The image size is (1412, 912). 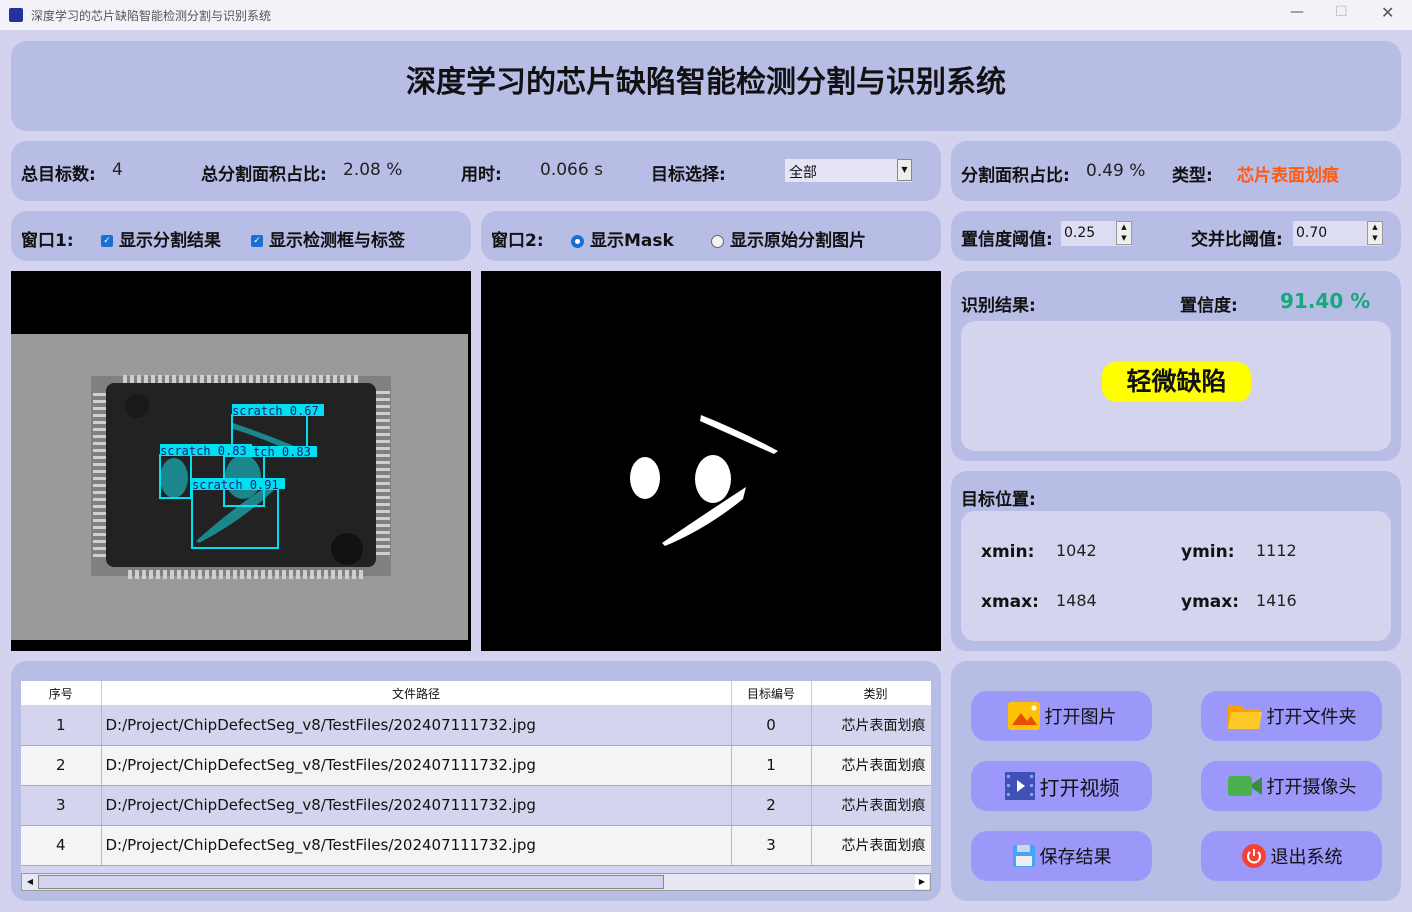 I want to click on result-label: 识别结果:, so click(x=998, y=306).